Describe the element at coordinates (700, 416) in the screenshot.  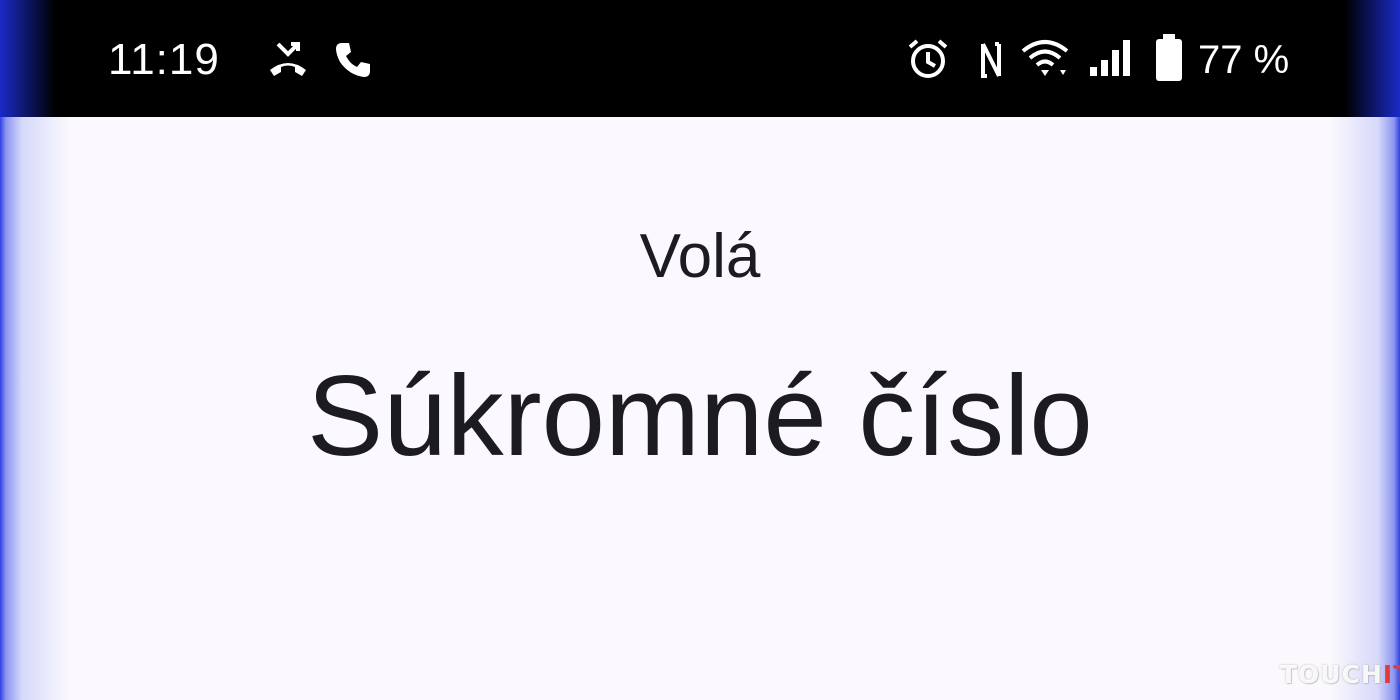
I see `caller-name: Súkromné číslo` at that location.